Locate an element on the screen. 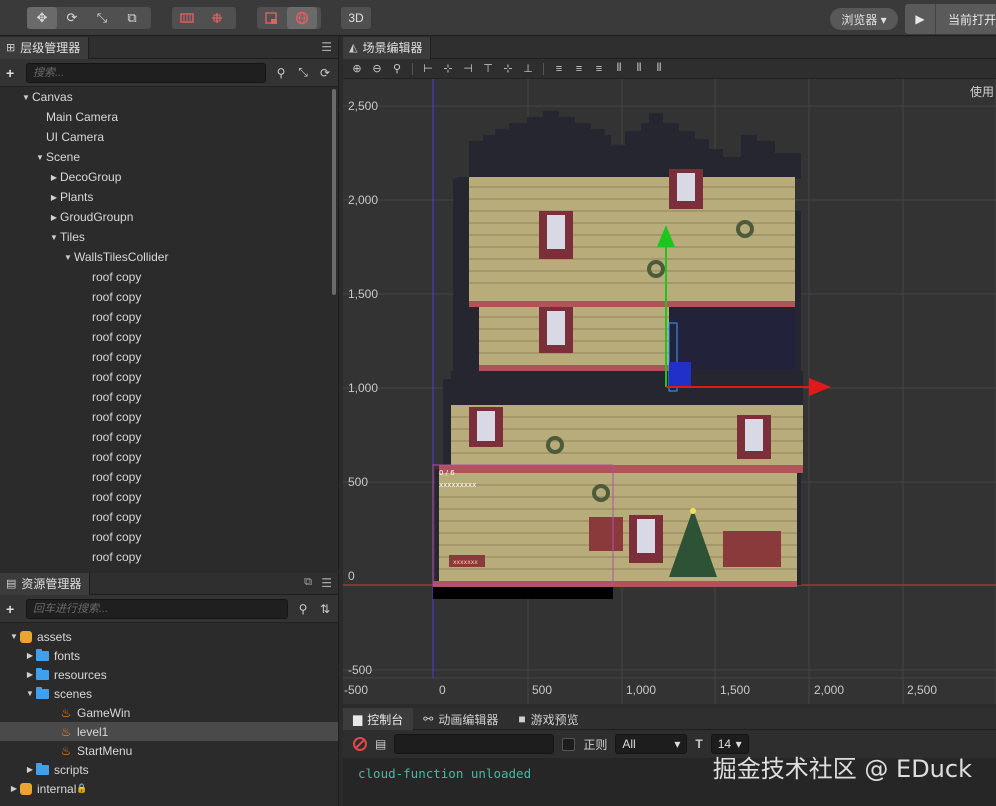 Image resolution: width=996 pixels, height=806 pixels. gizmo-x-arrow is located at coordinates (820, 387).